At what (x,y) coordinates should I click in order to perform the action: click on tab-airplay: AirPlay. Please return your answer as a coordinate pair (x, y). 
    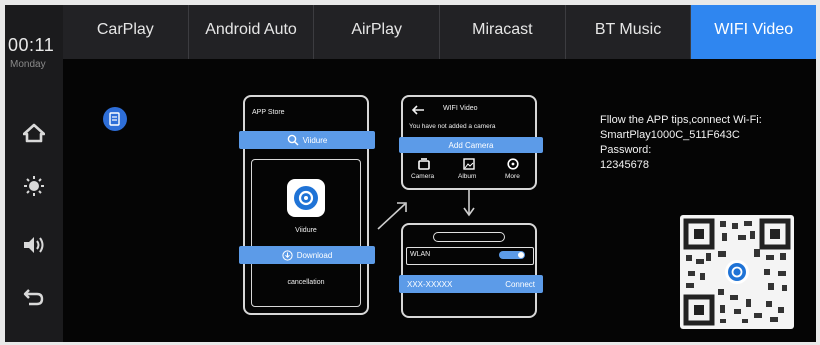
    Looking at the image, I should click on (377, 32).